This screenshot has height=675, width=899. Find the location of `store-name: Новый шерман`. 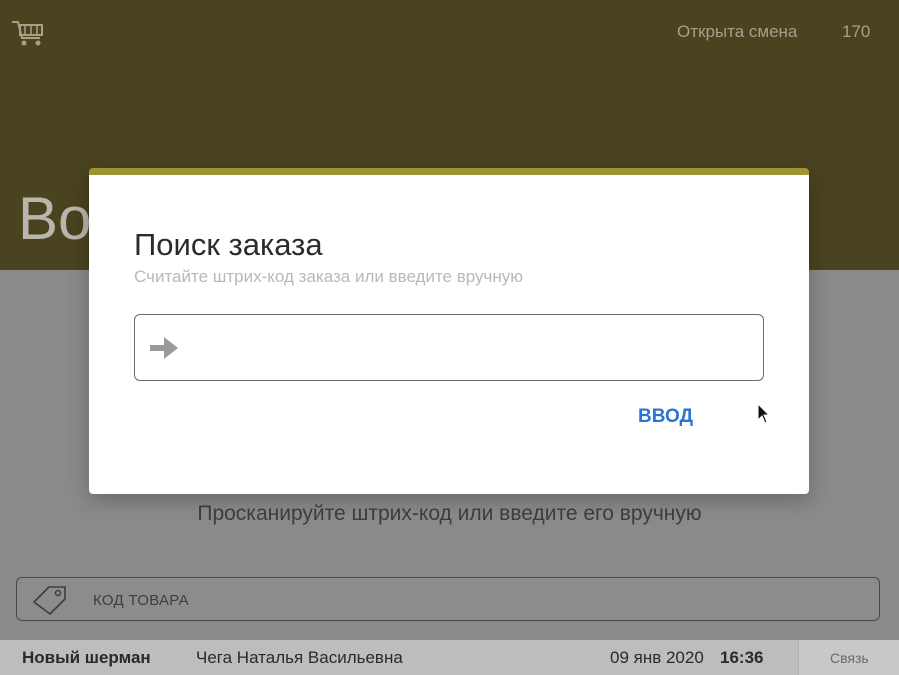

store-name: Новый шерман is located at coordinates (86, 657).